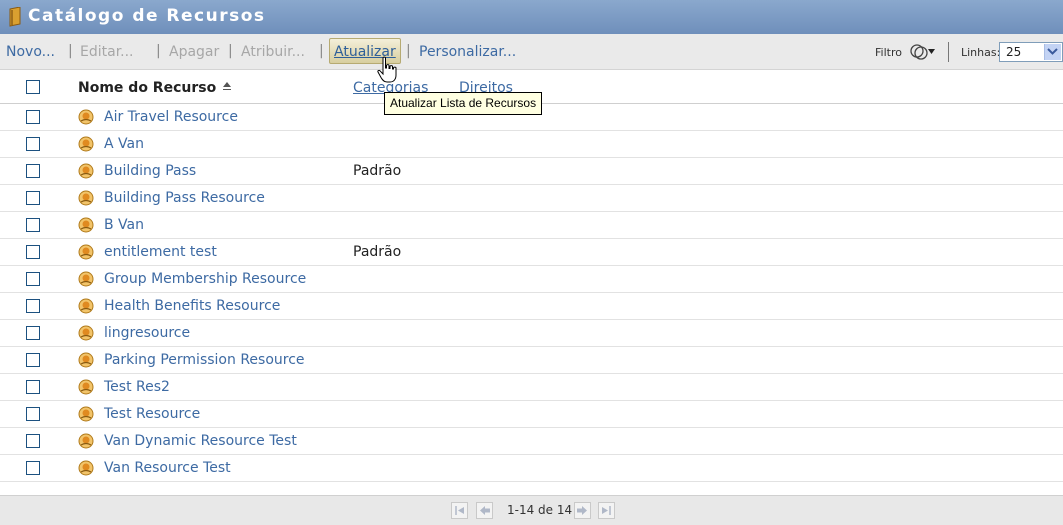 This screenshot has height=525, width=1063. Describe the element at coordinates (531, 279) in the screenshot. I see `table-row: Group Membership Resource` at that location.